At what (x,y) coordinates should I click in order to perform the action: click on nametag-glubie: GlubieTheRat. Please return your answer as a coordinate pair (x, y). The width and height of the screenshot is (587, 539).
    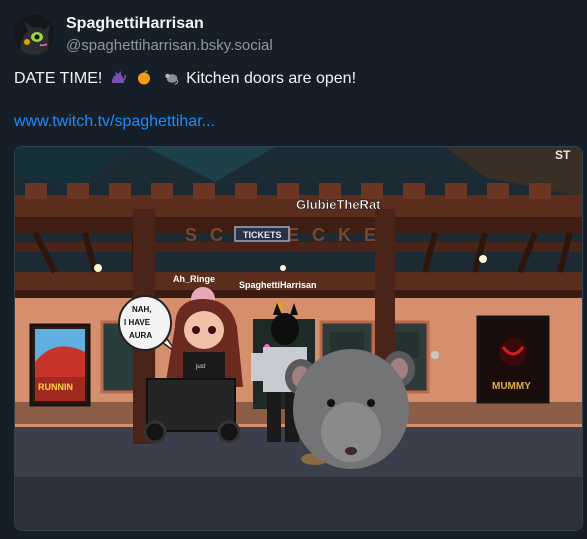
    Looking at the image, I should click on (338, 204).